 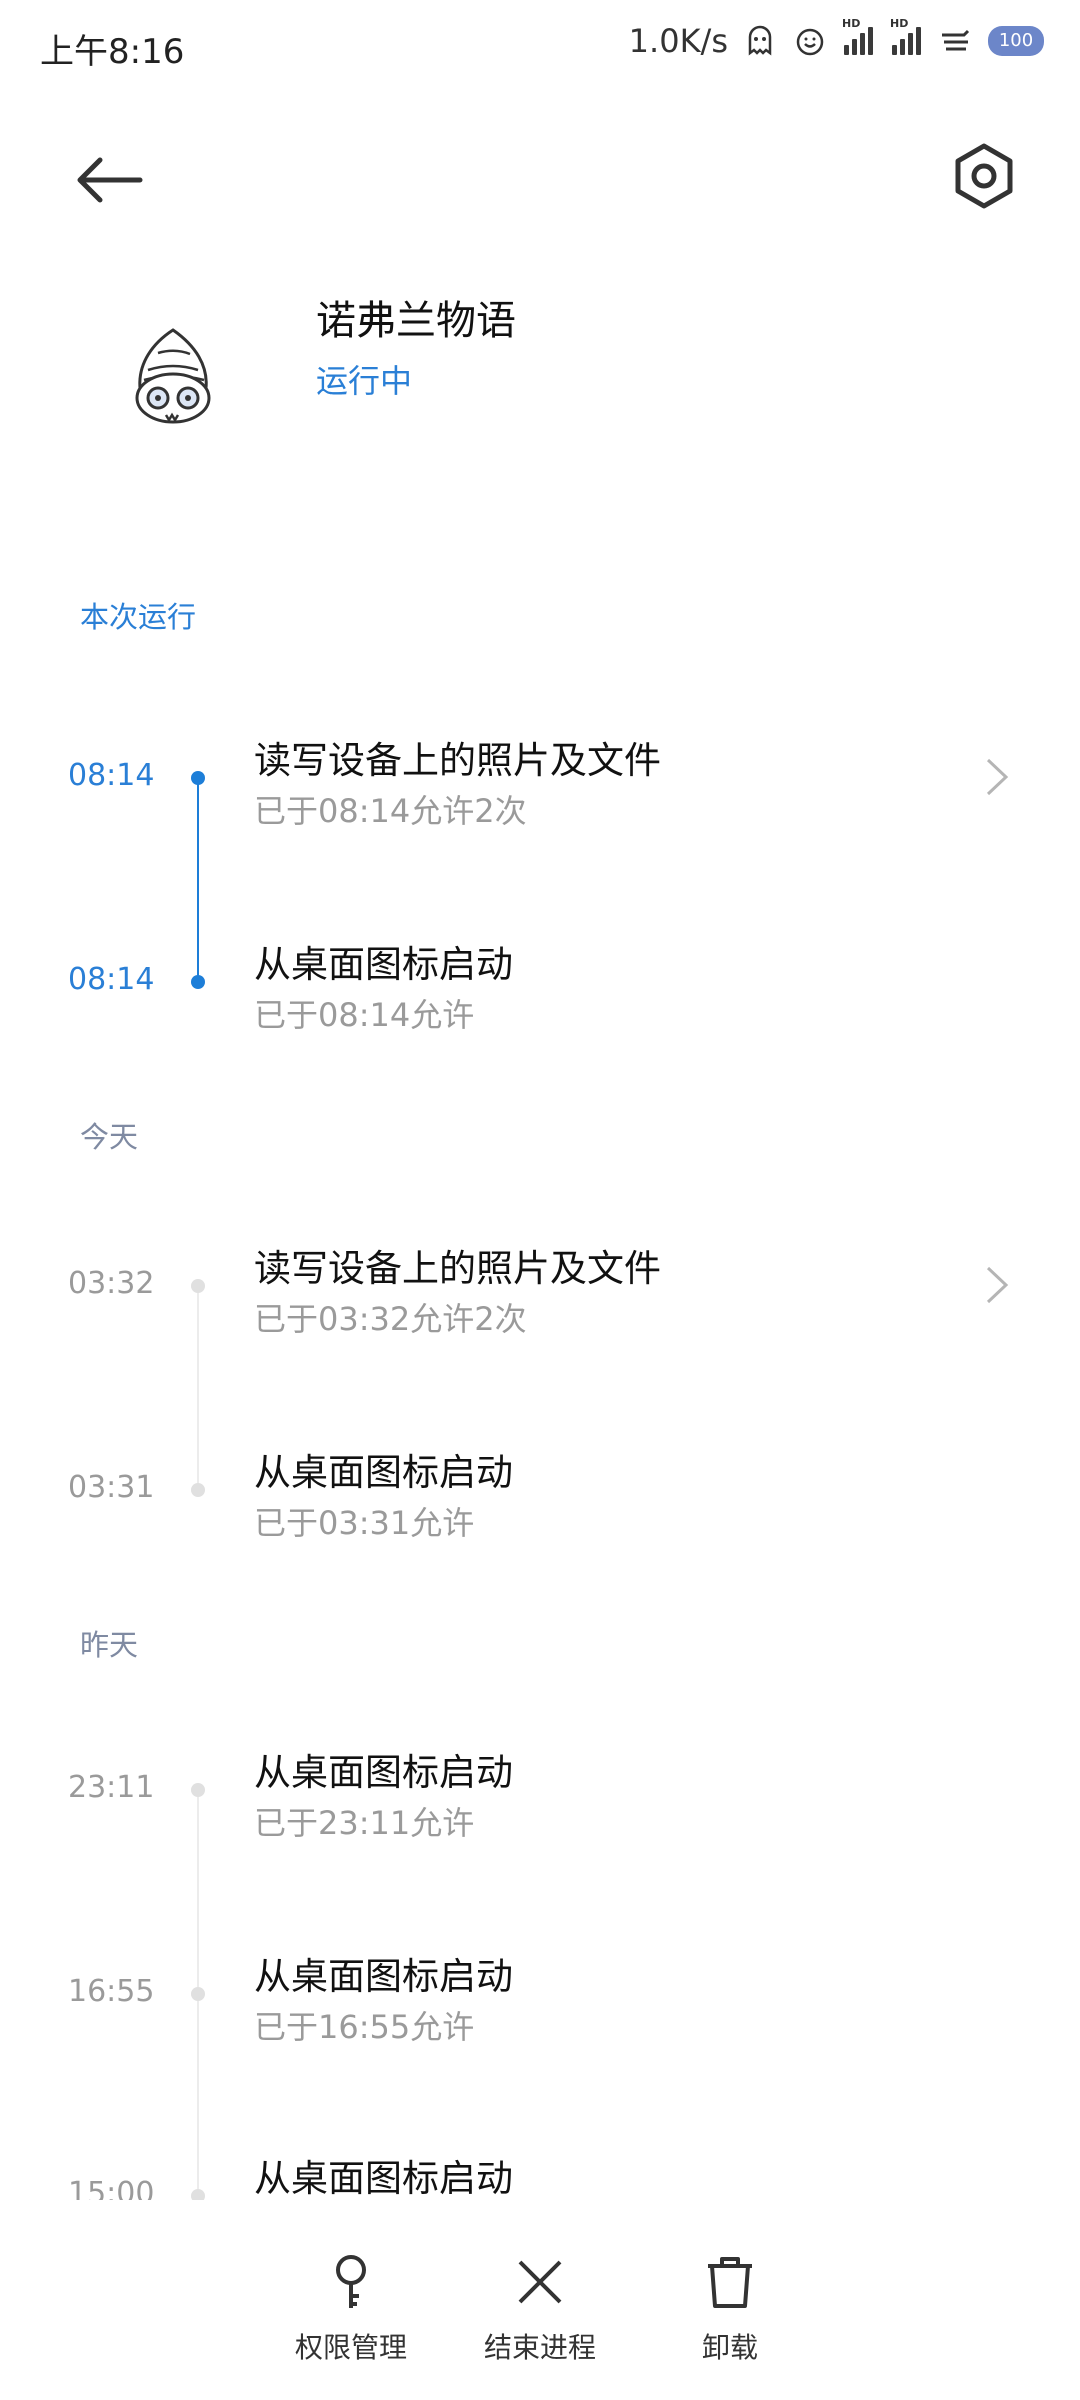 What do you see at coordinates (350, 2347) in the screenshot?
I see `permissions-label: 权限管理` at bounding box center [350, 2347].